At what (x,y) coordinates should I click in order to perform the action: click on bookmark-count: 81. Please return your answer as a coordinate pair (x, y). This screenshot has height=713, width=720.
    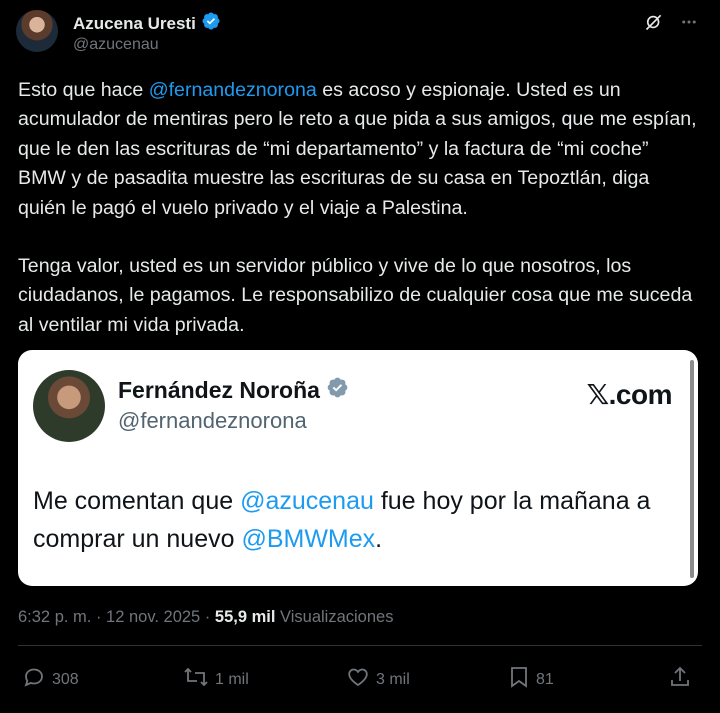
    Looking at the image, I should click on (545, 679).